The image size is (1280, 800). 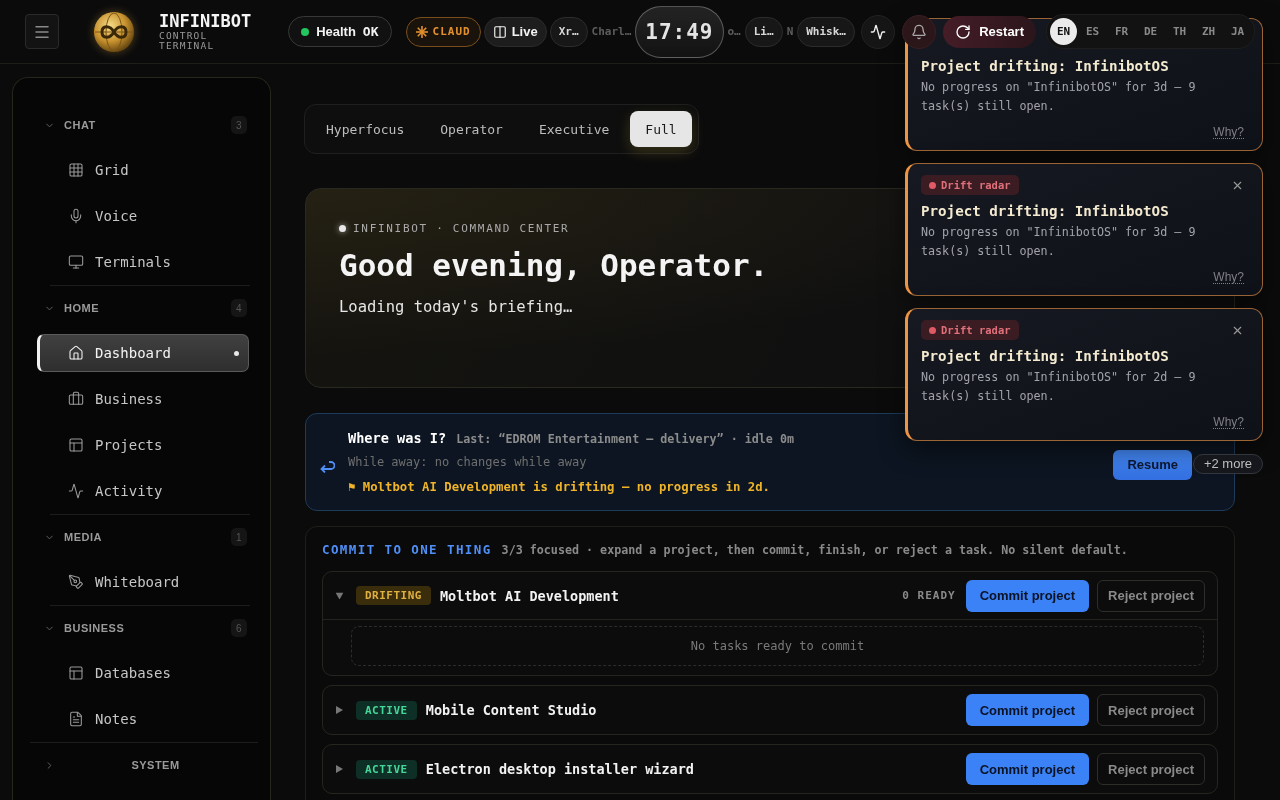 What do you see at coordinates (1227, 464) in the screenshot?
I see `more-button: +2 more` at bounding box center [1227, 464].